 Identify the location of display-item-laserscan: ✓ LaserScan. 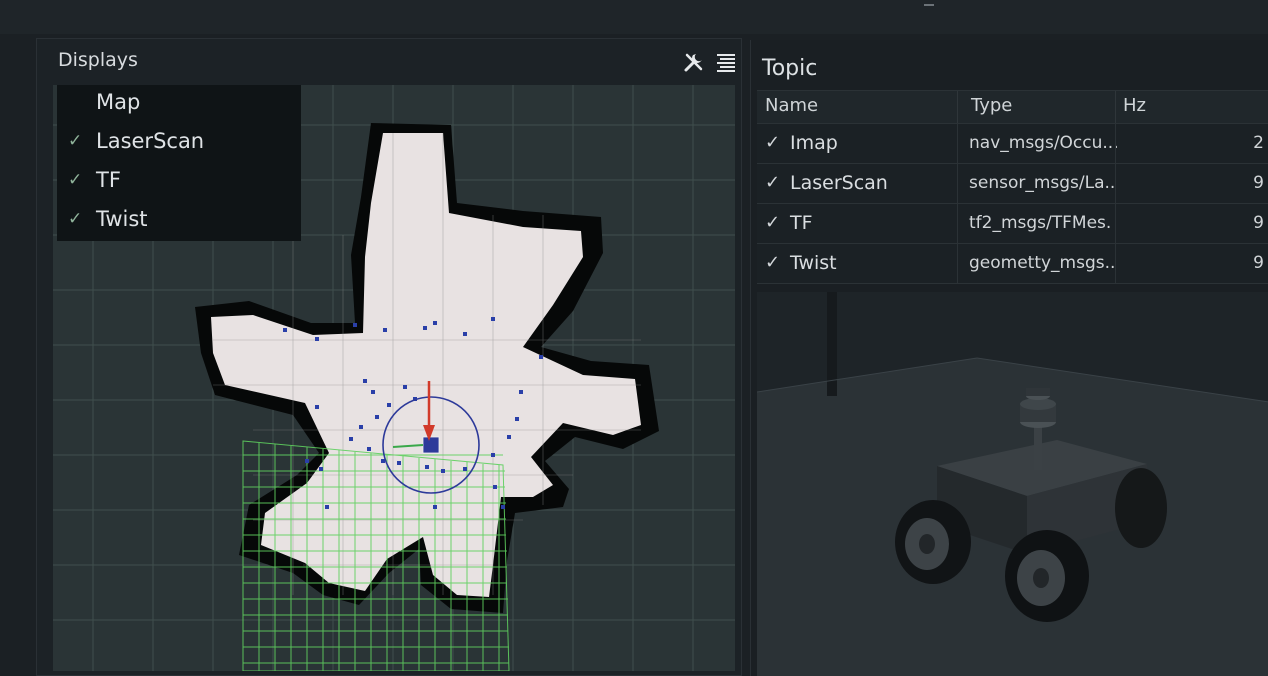
(179, 143).